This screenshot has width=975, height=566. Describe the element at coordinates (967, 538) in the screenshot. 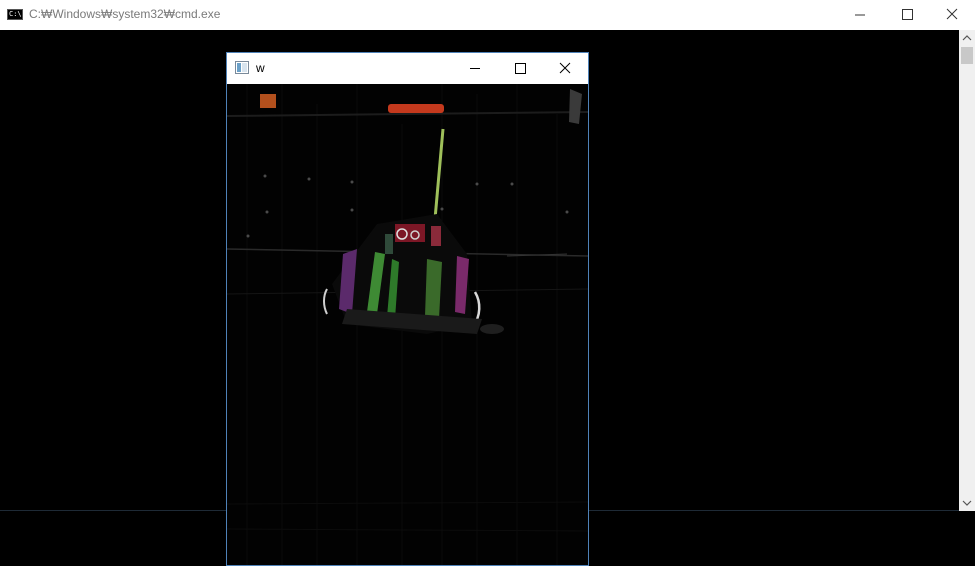

I see `console-corner` at that location.